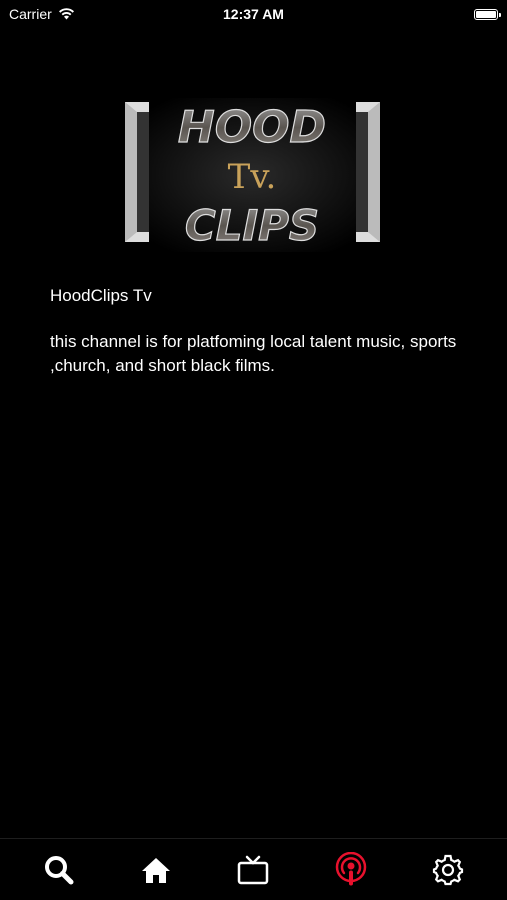 The height and width of the screenshot is (900, 507). Describe the element at coordinates (101, 295) in the screenshot. I see `channel-title: HoodClips Tv` at that location.